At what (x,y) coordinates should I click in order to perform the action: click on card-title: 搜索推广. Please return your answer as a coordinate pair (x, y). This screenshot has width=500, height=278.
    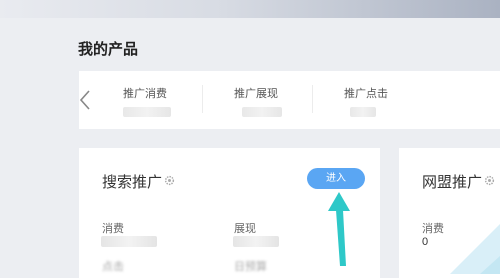
    Looking at the image, I should click on (132, 182).